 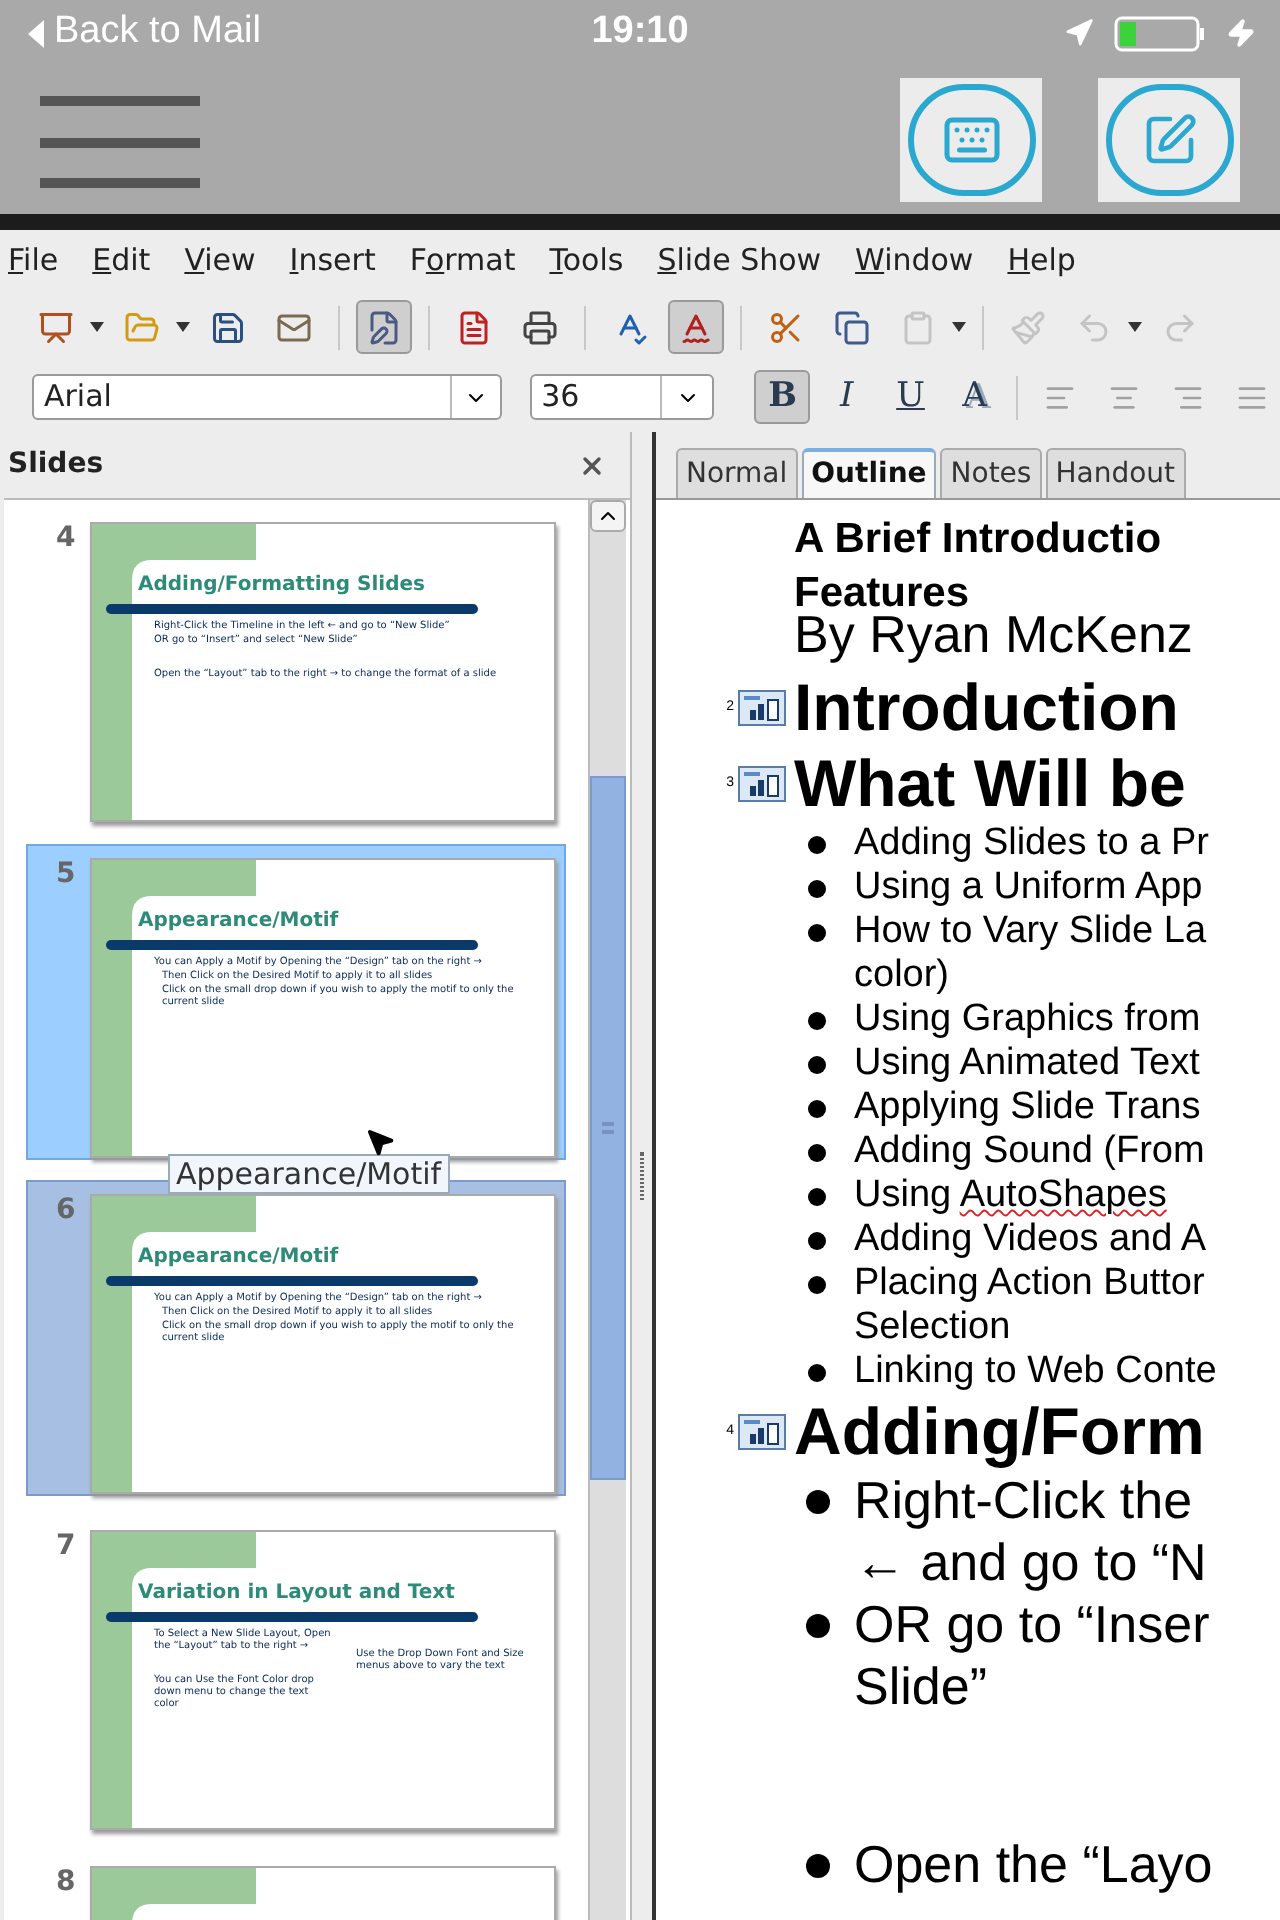 I want to click on text-style-button: U, so click(x=910, y=397).